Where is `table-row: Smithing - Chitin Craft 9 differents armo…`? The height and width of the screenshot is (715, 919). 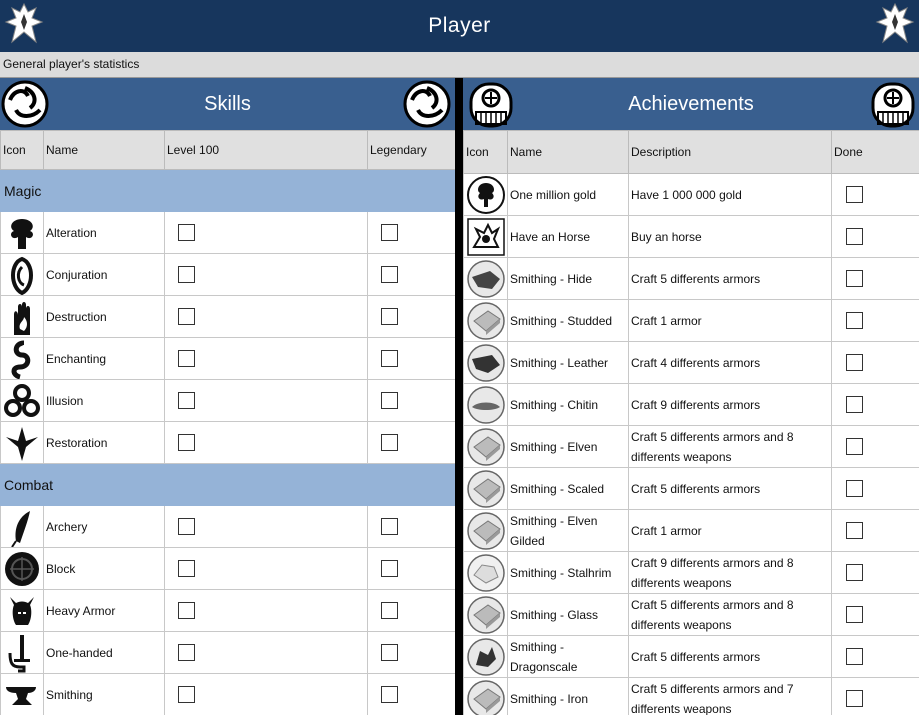
table-row: Smithing - Chitin Craft 9 differents armo… is located at coordinates (691, 404).